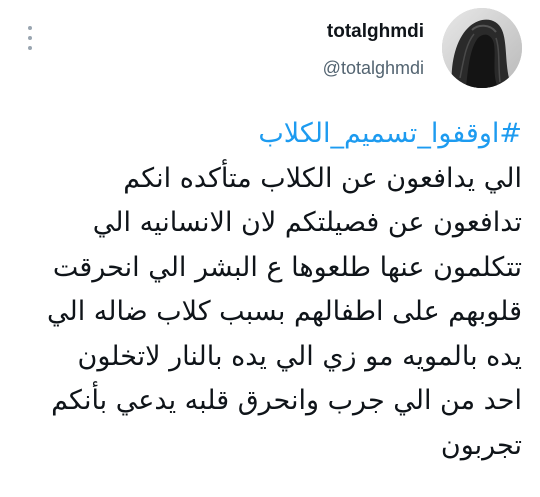 This screenshot has height=497, width=540. Describe the element at coordinates (373, 32) in the screenshot. I see `author-display-name: totalghmdi` at that location.